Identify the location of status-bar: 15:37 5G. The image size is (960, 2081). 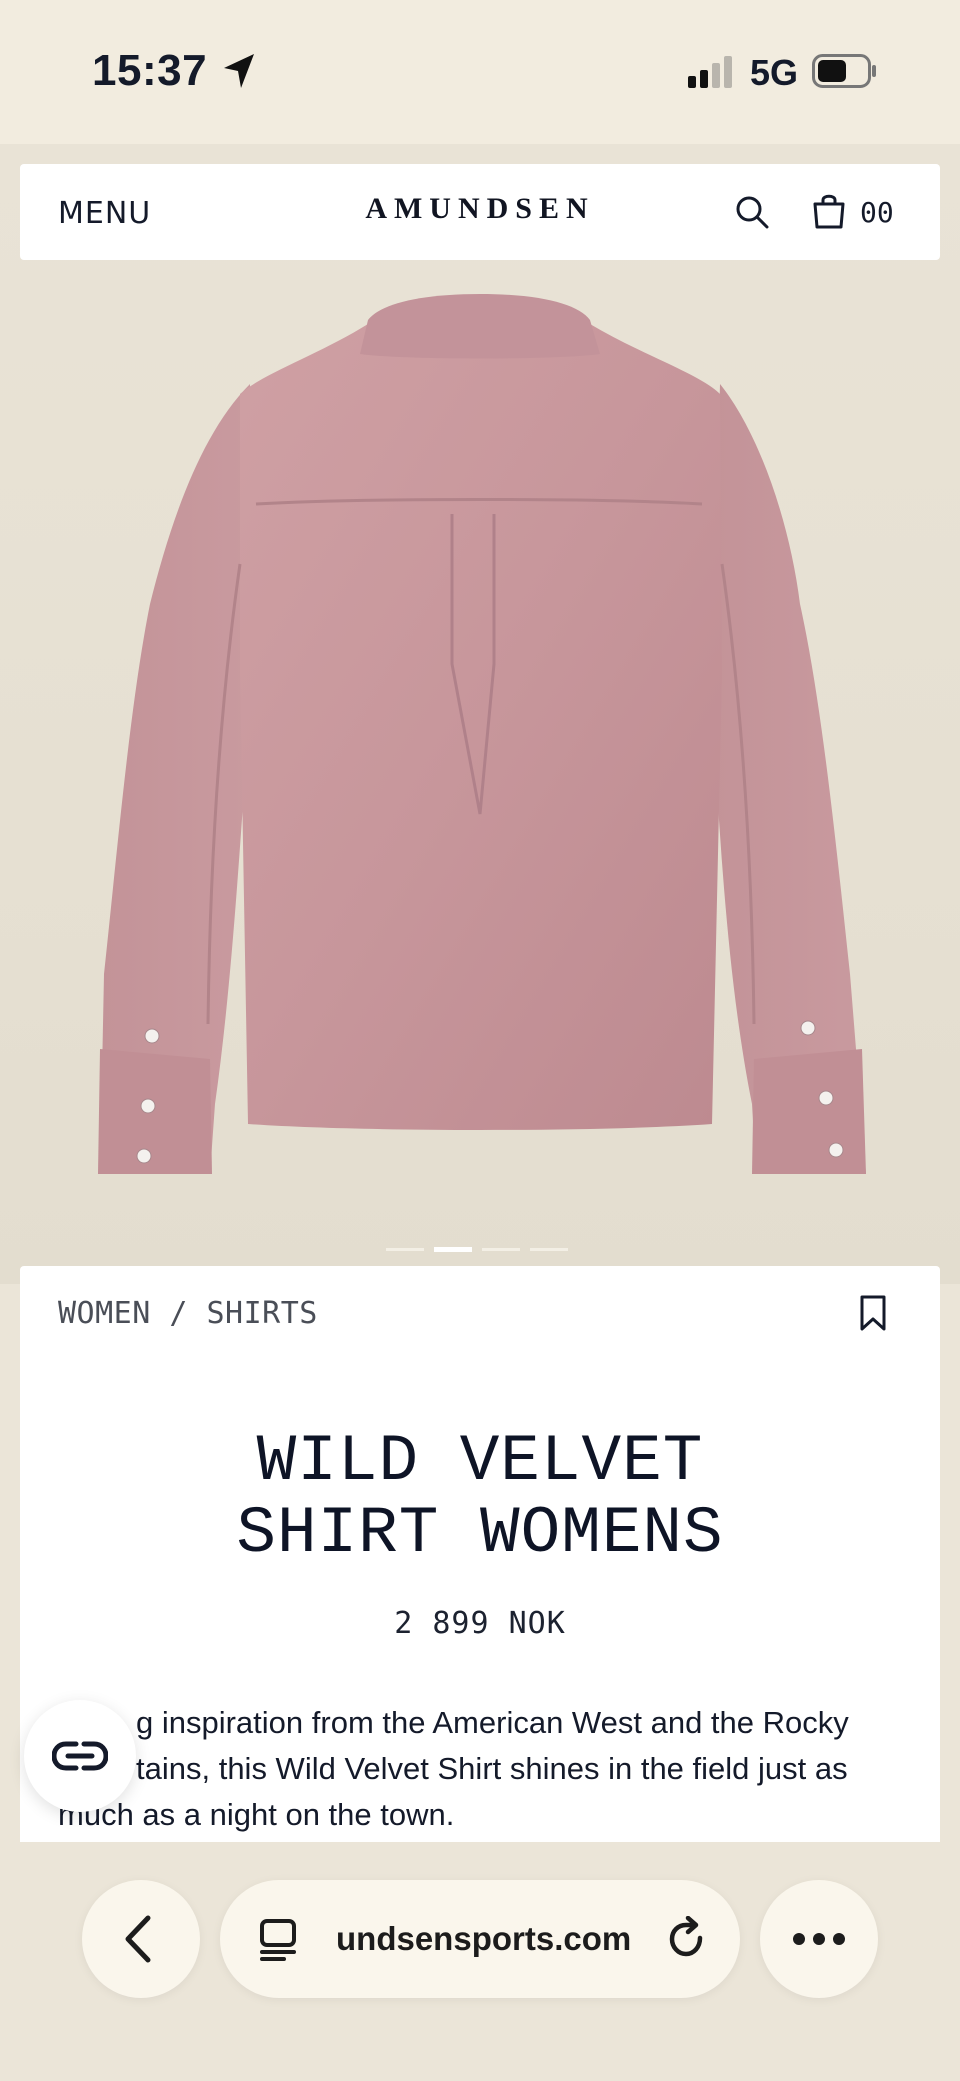
(480, 72).